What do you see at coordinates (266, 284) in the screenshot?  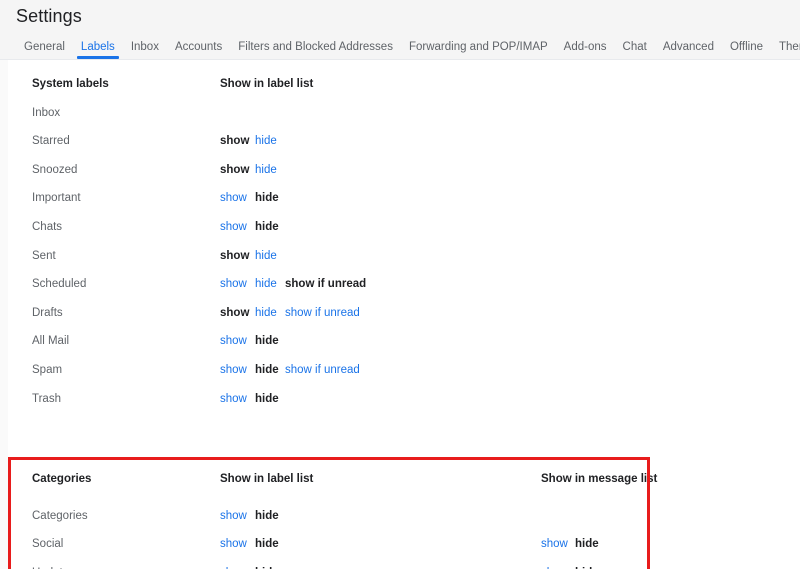 I see `hide-option-scheduled: hide` at bounding box center [266, 284].